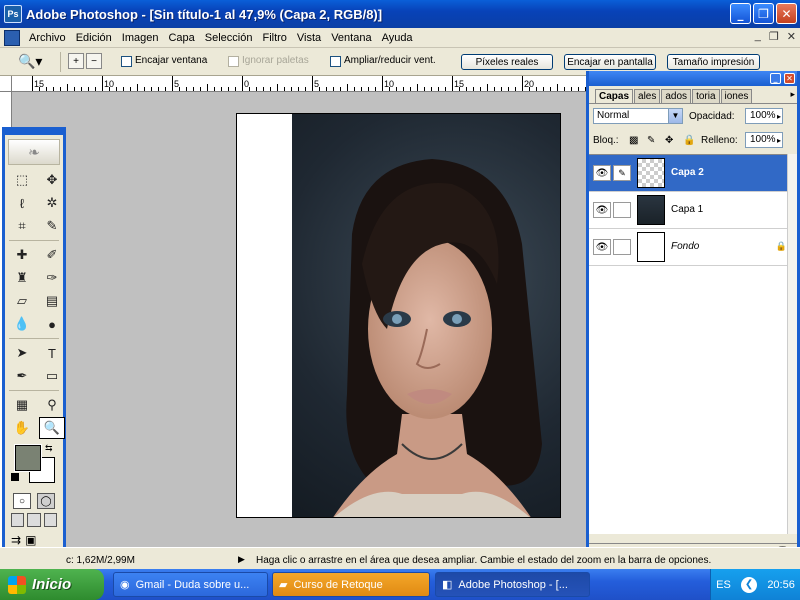 This screenshot has height=600, width=800. What do you see at coordinates (676, 96) in the screenshot?
I see `tab-trazados: ados` at bounding box center [676, 96].